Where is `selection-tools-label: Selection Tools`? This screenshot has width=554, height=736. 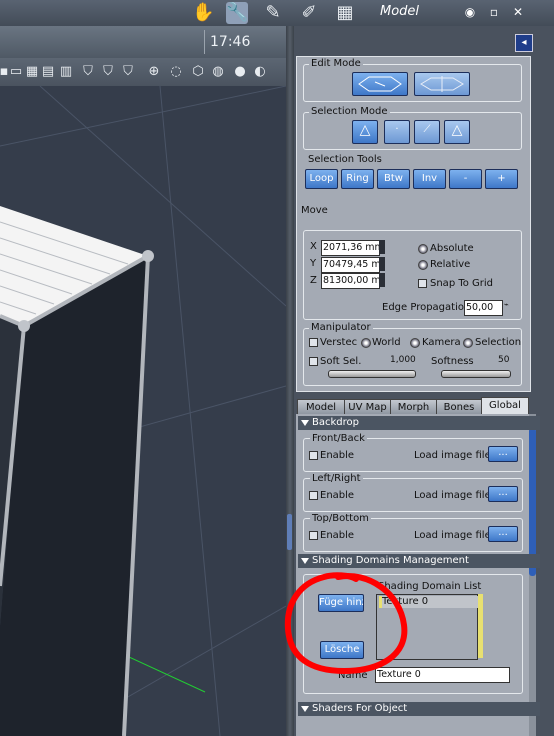 selection-tools-label: Selection Tools is located at coordinates (345, 159).